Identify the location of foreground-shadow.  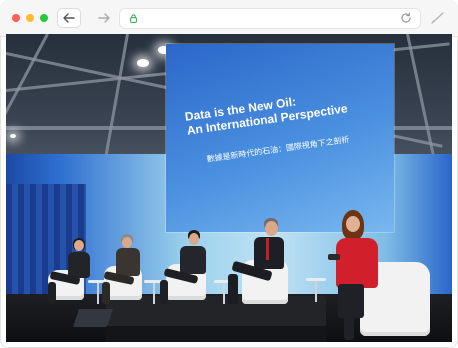
(216, 334).